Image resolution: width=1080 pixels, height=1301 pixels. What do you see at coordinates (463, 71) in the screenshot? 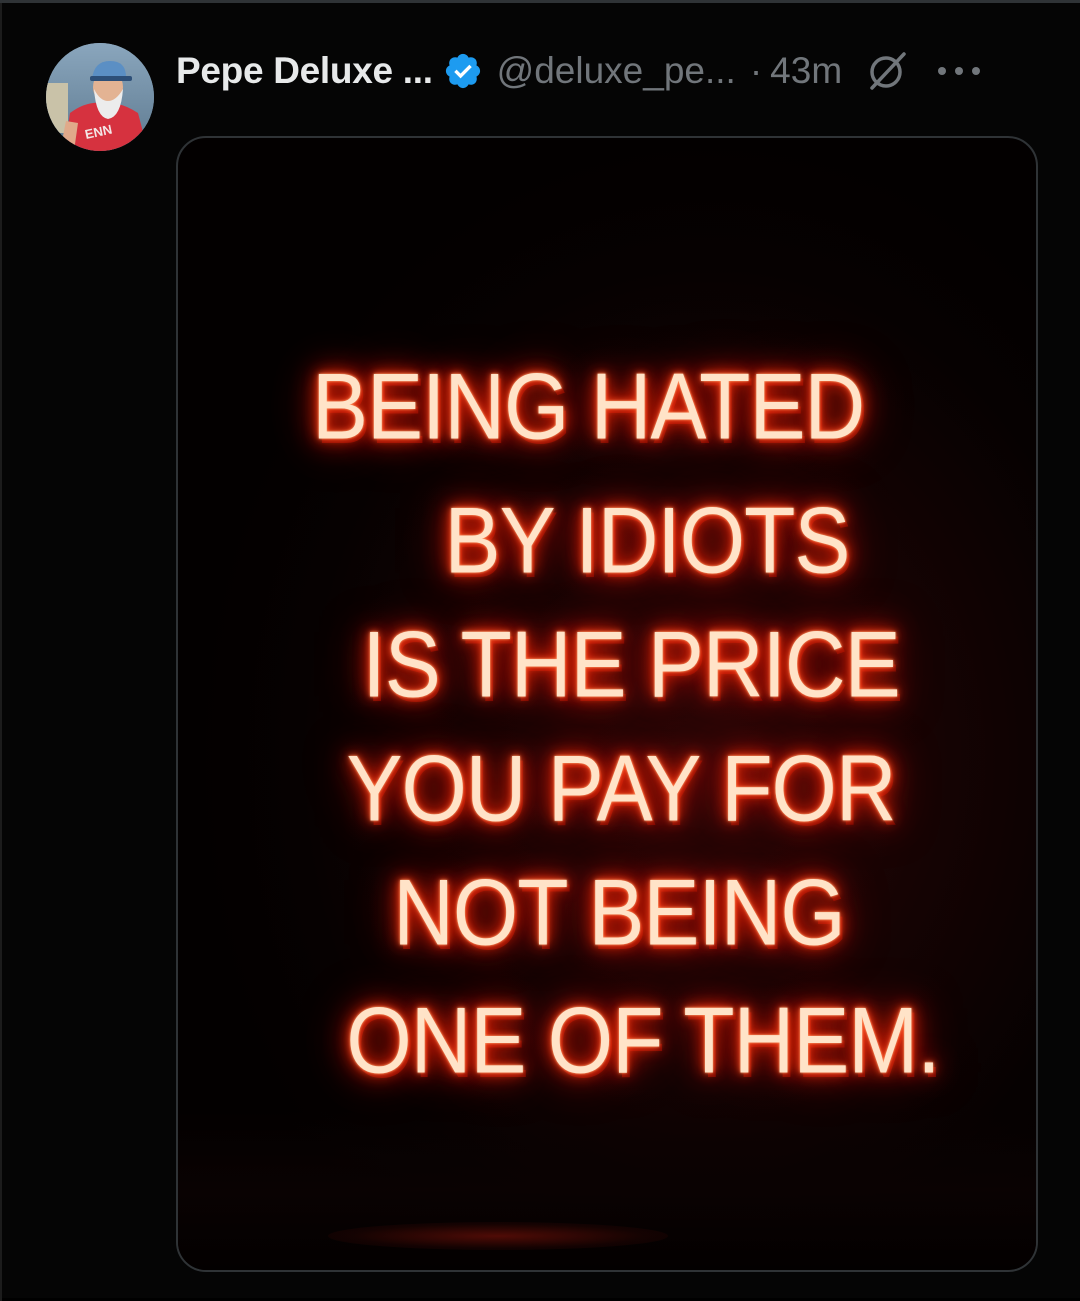
I see `verified-badge-icon` at bounding box center [463, 71].